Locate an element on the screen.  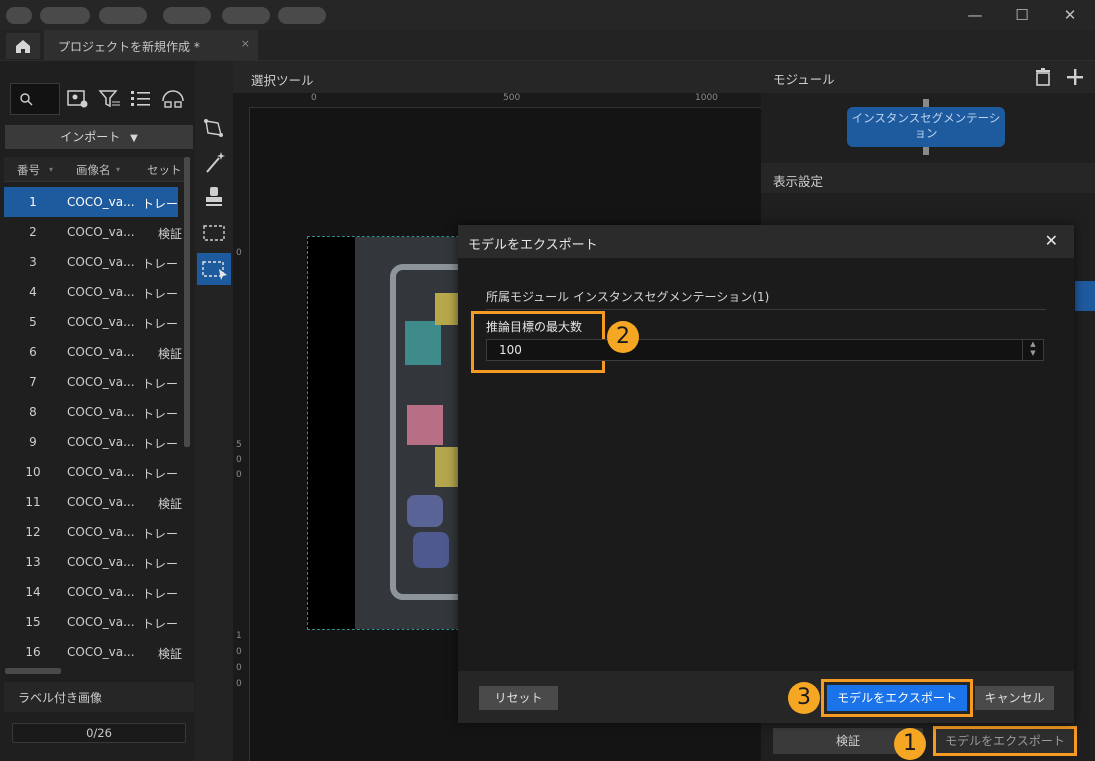
horizontal-scrollbar is located at coordinates (33, 671).